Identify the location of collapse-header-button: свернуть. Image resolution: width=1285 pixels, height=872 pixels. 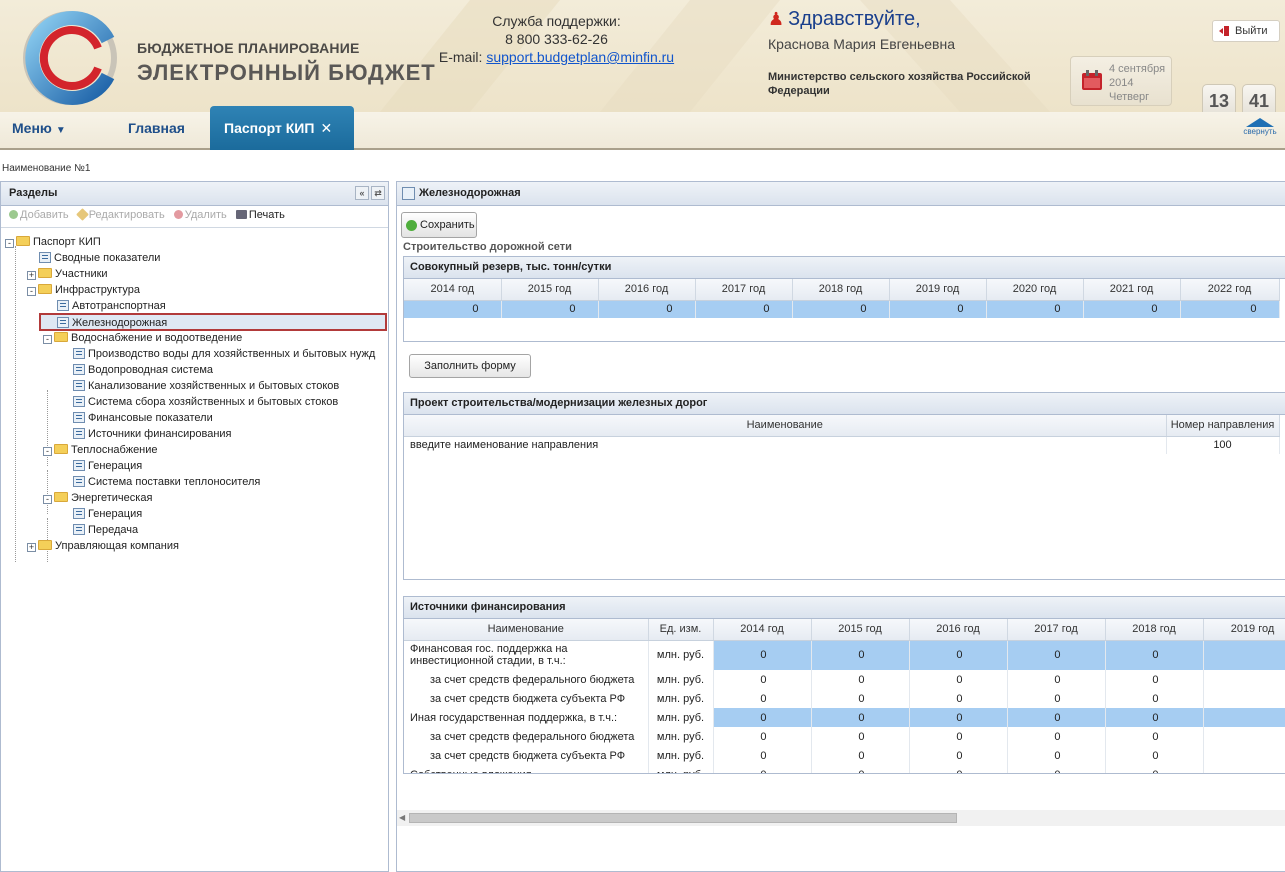
(1260, 131).